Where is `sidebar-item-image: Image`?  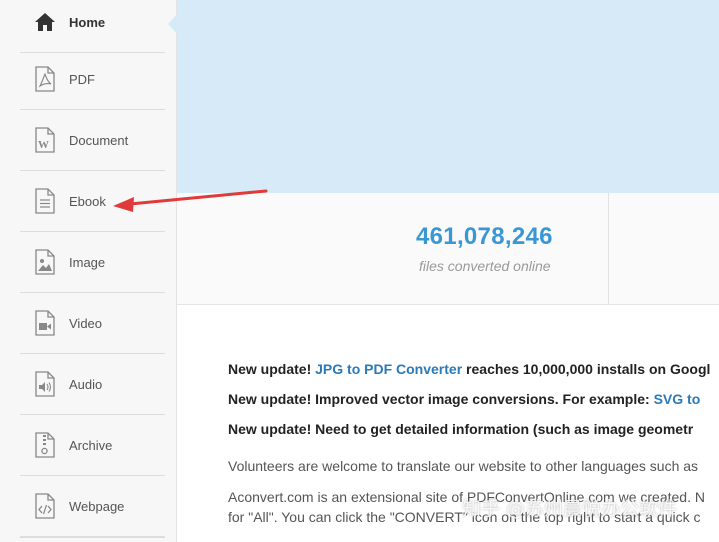 sidebar-item-image: Image is located at coordinates (92, 262).